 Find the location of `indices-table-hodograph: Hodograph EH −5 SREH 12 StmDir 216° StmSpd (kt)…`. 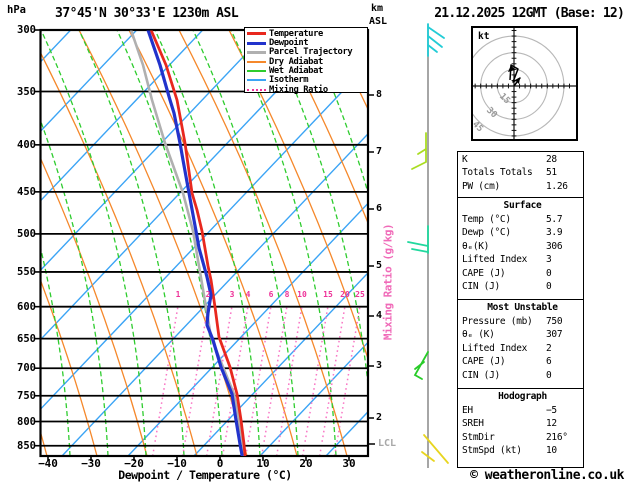

indices-table-hodograph: Hodograph EH −5 SREH 12 StmDir 216° StmSpd (kt)… is located at coordinates (520, 428).